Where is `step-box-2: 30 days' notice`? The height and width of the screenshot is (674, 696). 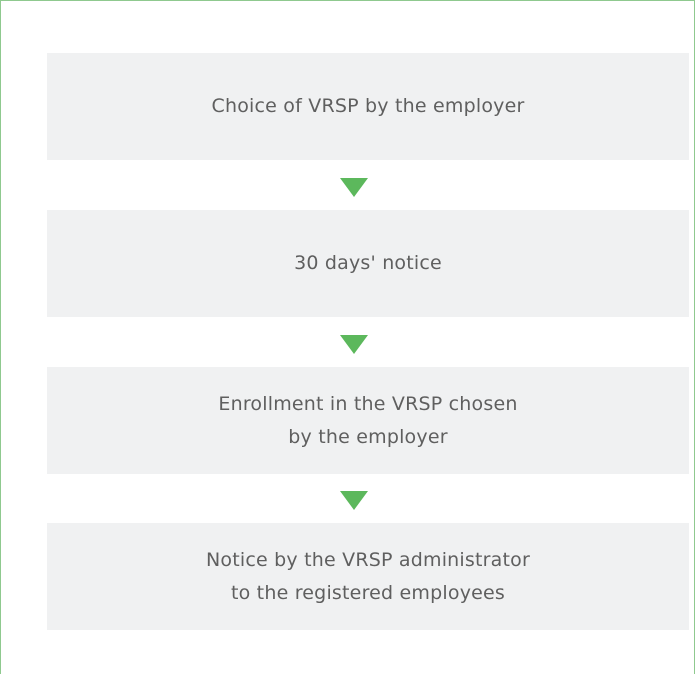 step-box-2: 30 days' notice is located at coordinates (368, 263).